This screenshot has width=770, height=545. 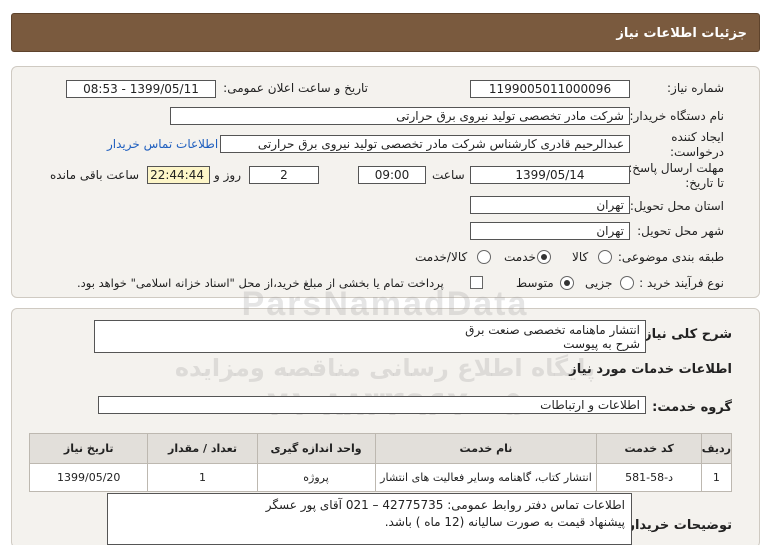 I want to click on category-radio-service, so click(x=544, y=257).